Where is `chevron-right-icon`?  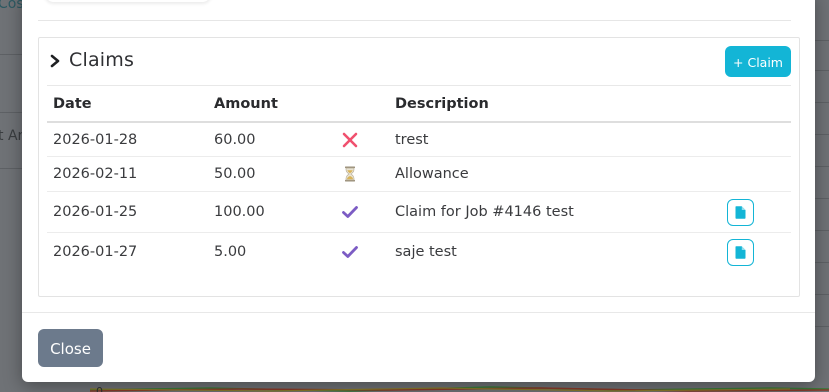 chevron-right-icon is located at coordinates (55, 61).